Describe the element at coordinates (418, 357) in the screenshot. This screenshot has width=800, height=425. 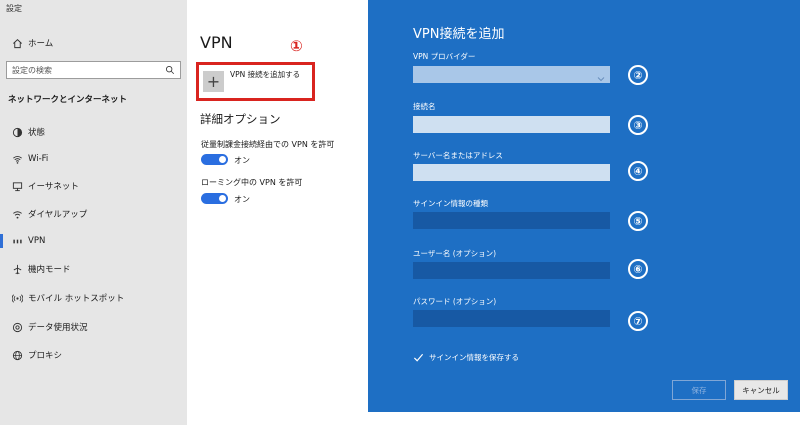
I see `checkmark-icon` at that location.